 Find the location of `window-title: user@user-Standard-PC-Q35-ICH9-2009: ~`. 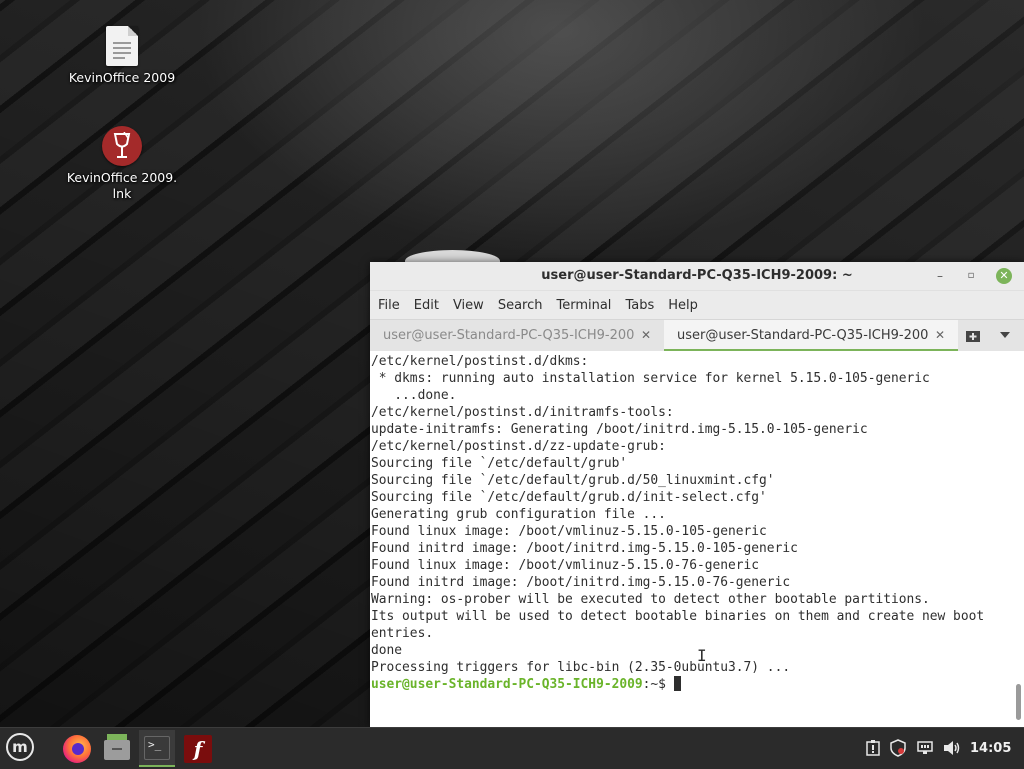

window-title: user@user-Standard-PC-Q35-ICH9-2009: ~ is located at coordinates (697, 275).